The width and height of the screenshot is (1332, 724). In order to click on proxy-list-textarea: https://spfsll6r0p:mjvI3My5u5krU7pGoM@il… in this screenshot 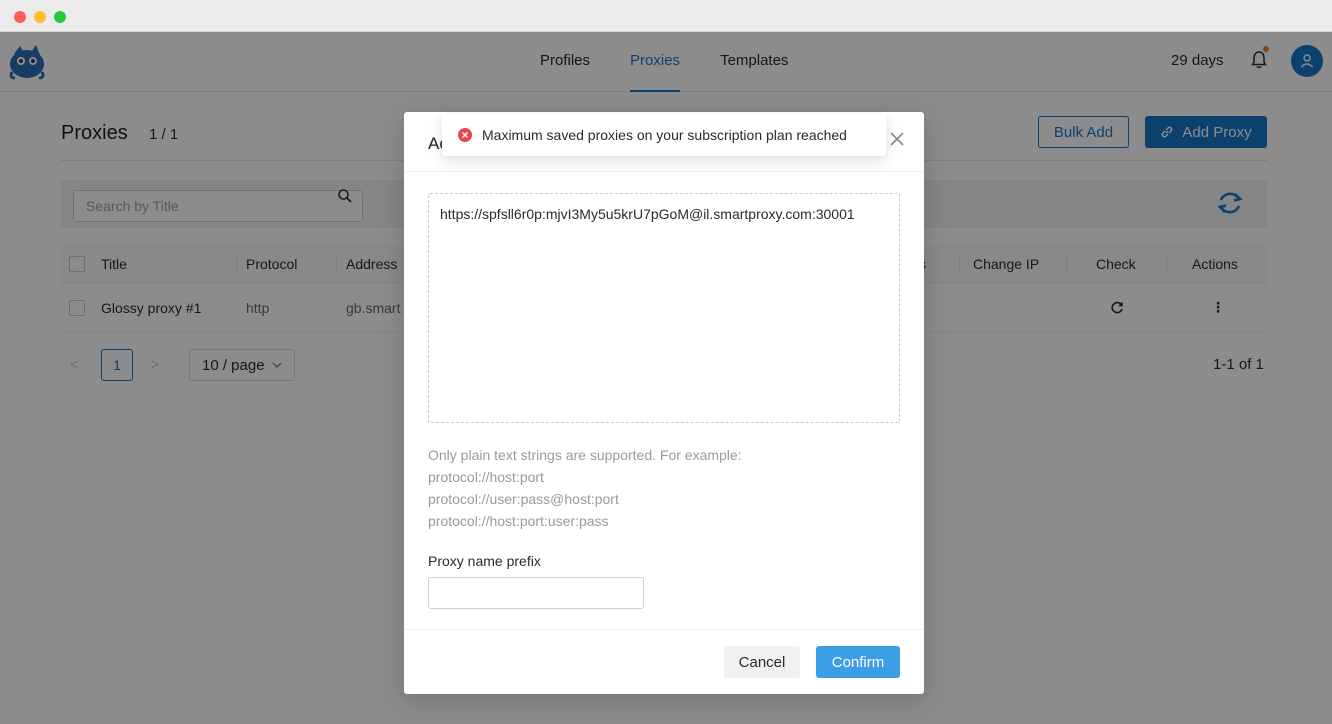, I will do `click(664, 308)`.